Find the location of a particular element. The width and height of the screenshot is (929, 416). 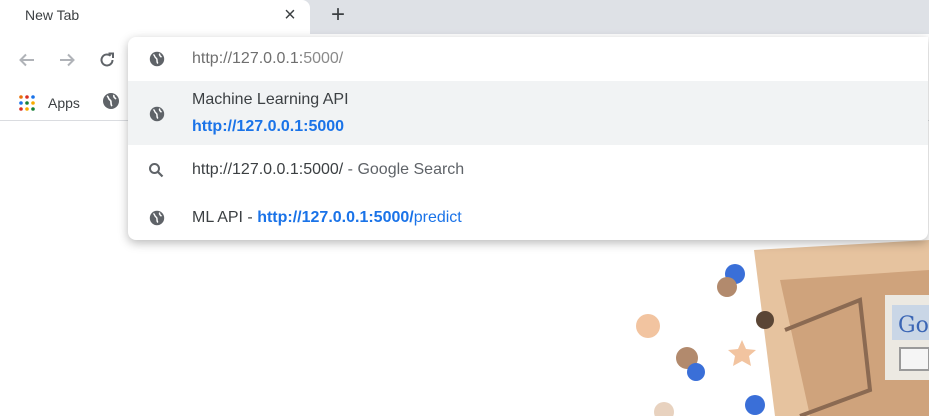

reload-icon is located at coordinates (107, 59).